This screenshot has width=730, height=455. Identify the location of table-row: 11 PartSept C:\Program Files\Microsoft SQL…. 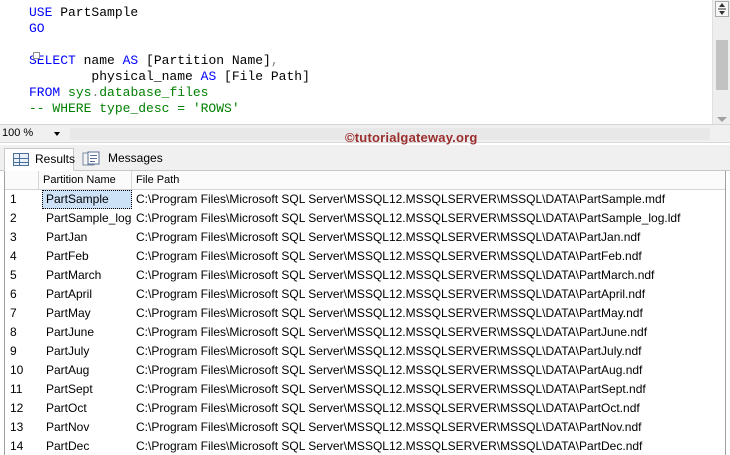
(365, 389).